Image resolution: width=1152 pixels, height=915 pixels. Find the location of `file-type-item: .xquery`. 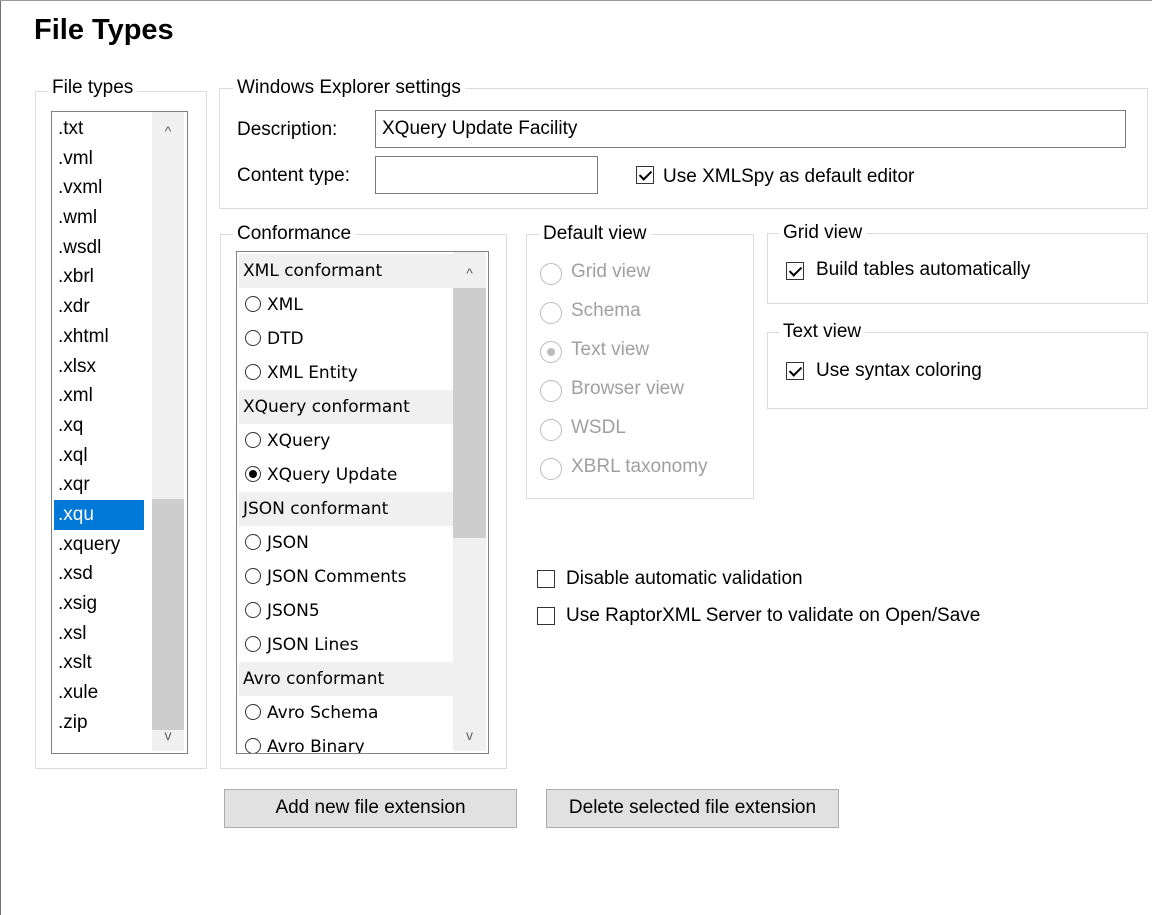

file-type-item: .xquery is located at coordinates (99, 545).